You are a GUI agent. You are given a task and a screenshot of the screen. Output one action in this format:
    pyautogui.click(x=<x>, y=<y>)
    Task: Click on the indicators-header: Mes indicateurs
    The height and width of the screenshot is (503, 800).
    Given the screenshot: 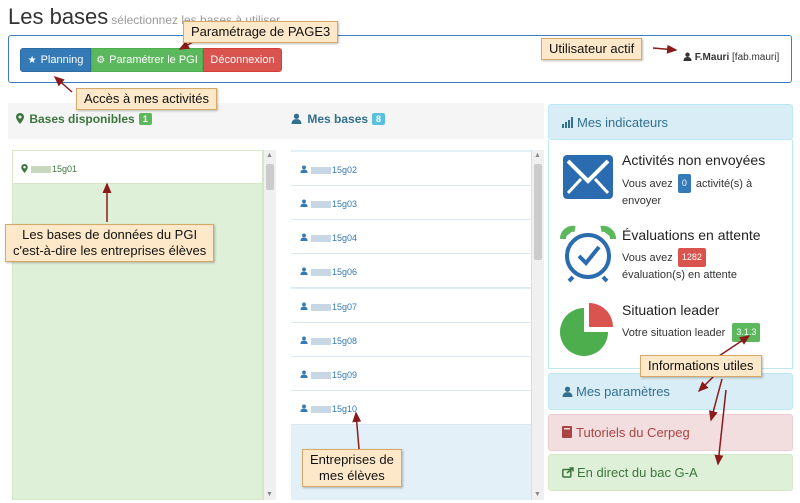 What is the action you would take?
    pyautogui.click(x=670, y=122)
    